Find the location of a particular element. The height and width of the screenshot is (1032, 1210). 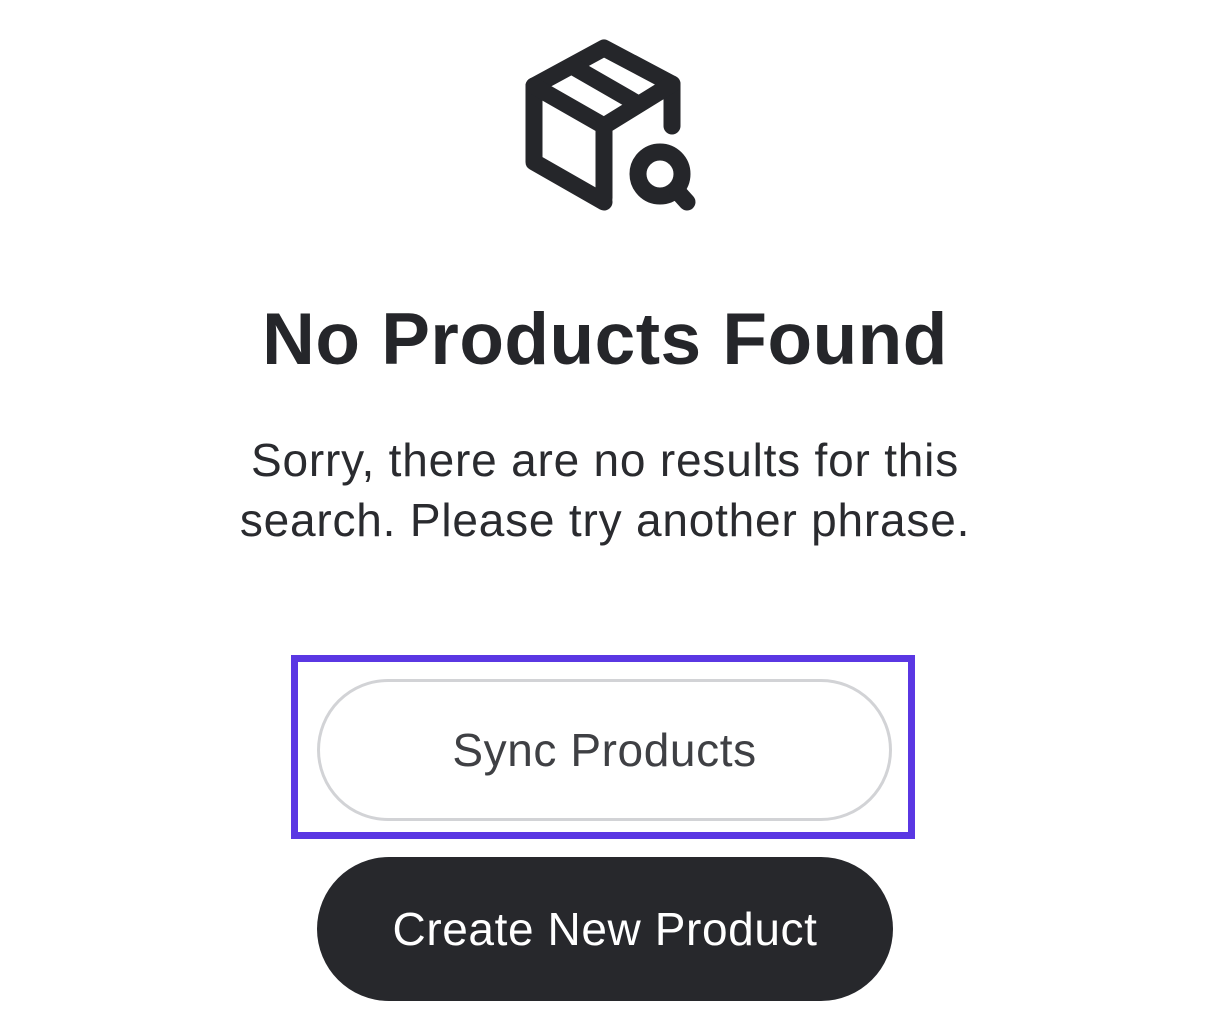

create-new-product-label: Create New Product is located at coordinates (605, 929).